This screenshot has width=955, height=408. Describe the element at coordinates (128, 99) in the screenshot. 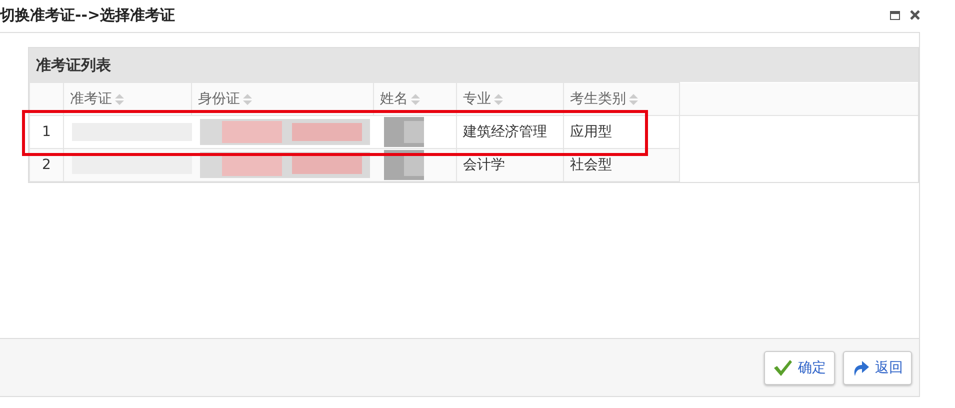

I see `column-header: 准考证` at that location.